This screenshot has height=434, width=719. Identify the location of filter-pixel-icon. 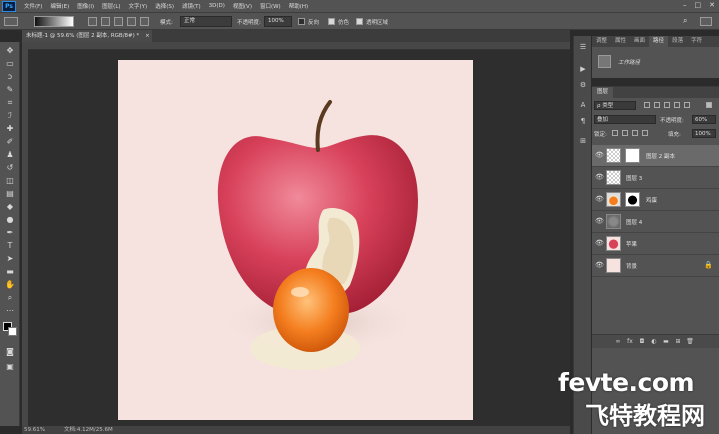
(647, 105).